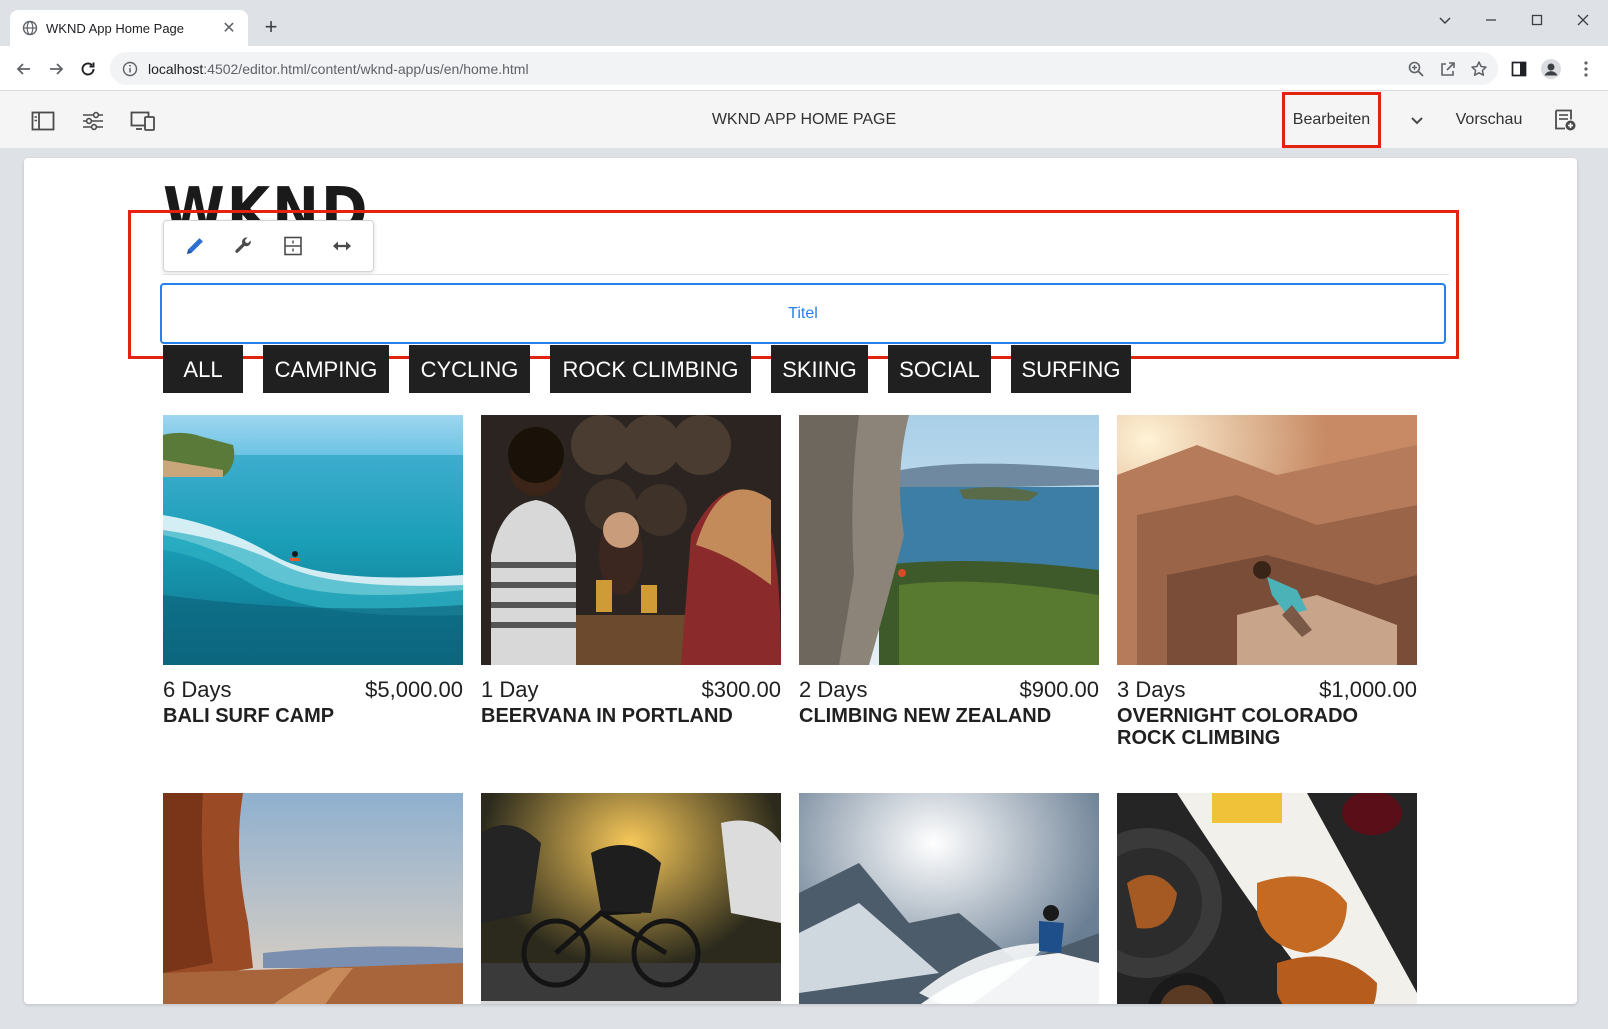 This screenshot has width=1608, height=1029. What do you see at coordinates (1586, 69) in the screenshot?
I see `browser-menu-icon` at bounding box center [1586, 69].